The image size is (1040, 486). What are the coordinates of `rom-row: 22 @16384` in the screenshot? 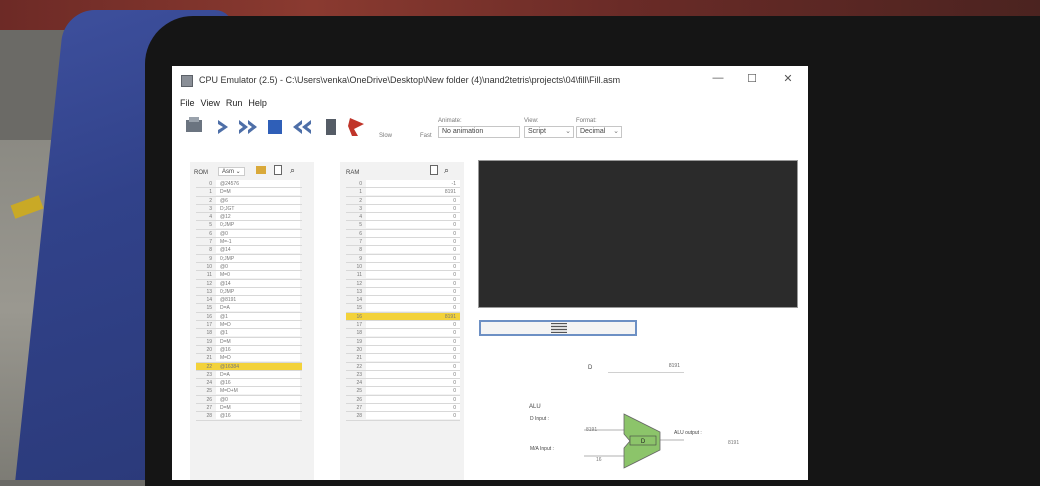 It's located at (249, 366).